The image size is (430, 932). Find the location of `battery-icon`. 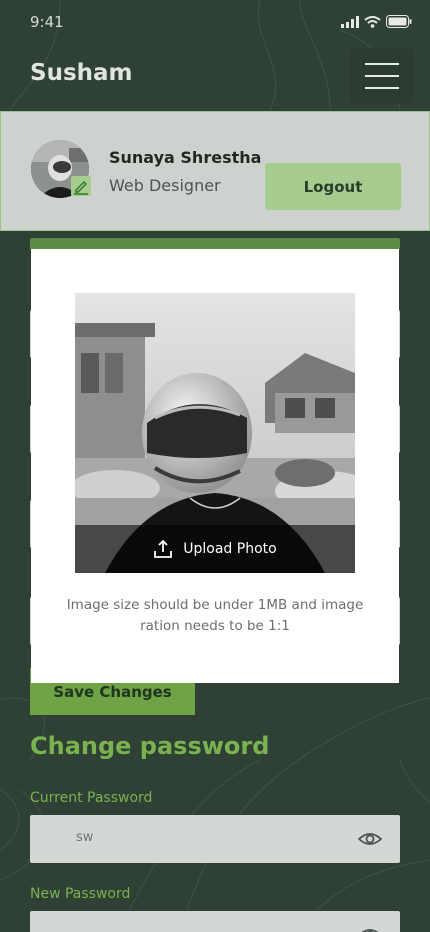

battery-icon is located at coordinates (399, 21).